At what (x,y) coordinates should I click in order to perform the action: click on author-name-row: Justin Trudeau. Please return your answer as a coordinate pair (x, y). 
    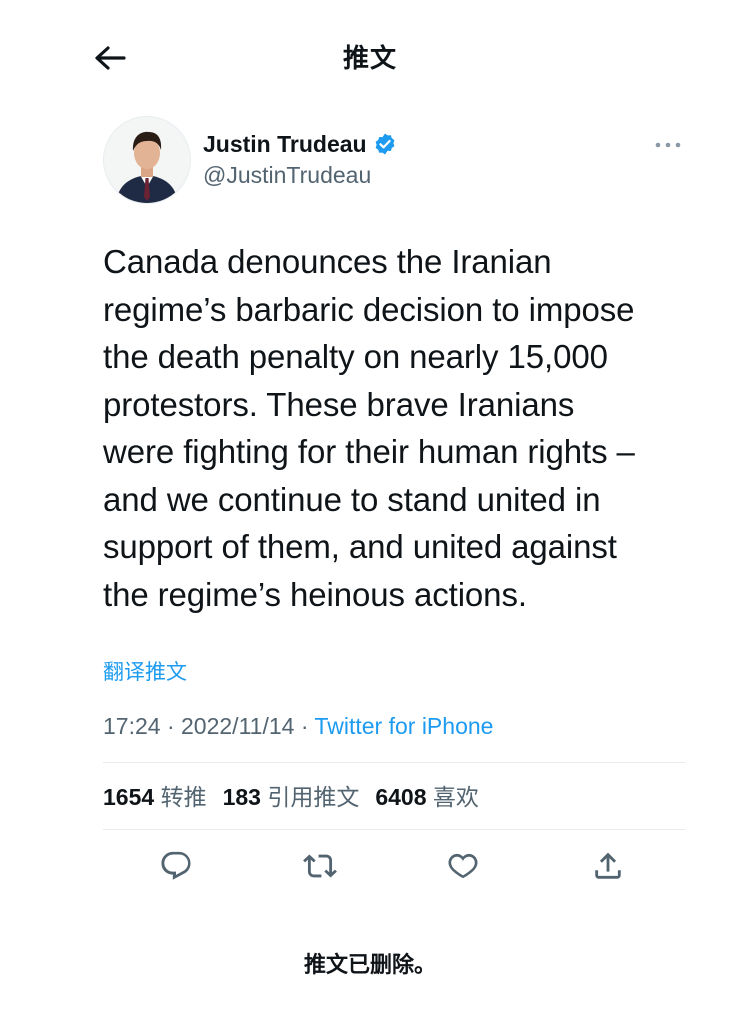
    Looking at the image, I should click on (300, 144).